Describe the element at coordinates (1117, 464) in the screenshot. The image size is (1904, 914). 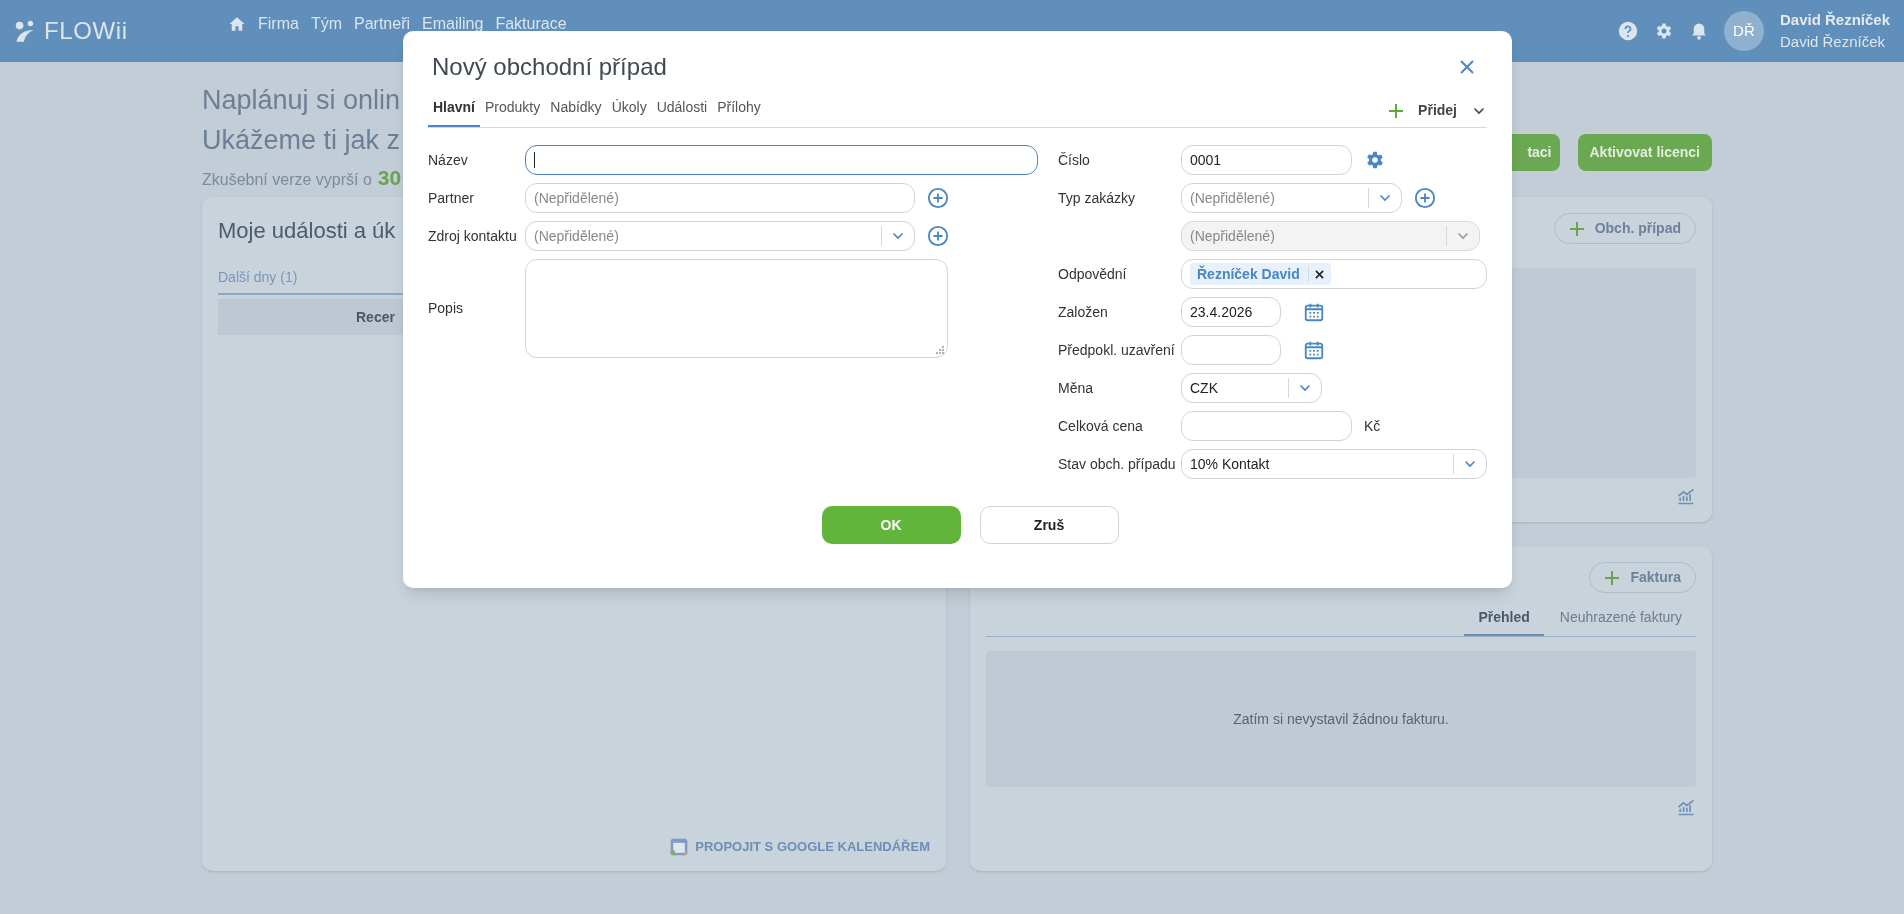
I see `field-label: Stav obch. případu` at that location.